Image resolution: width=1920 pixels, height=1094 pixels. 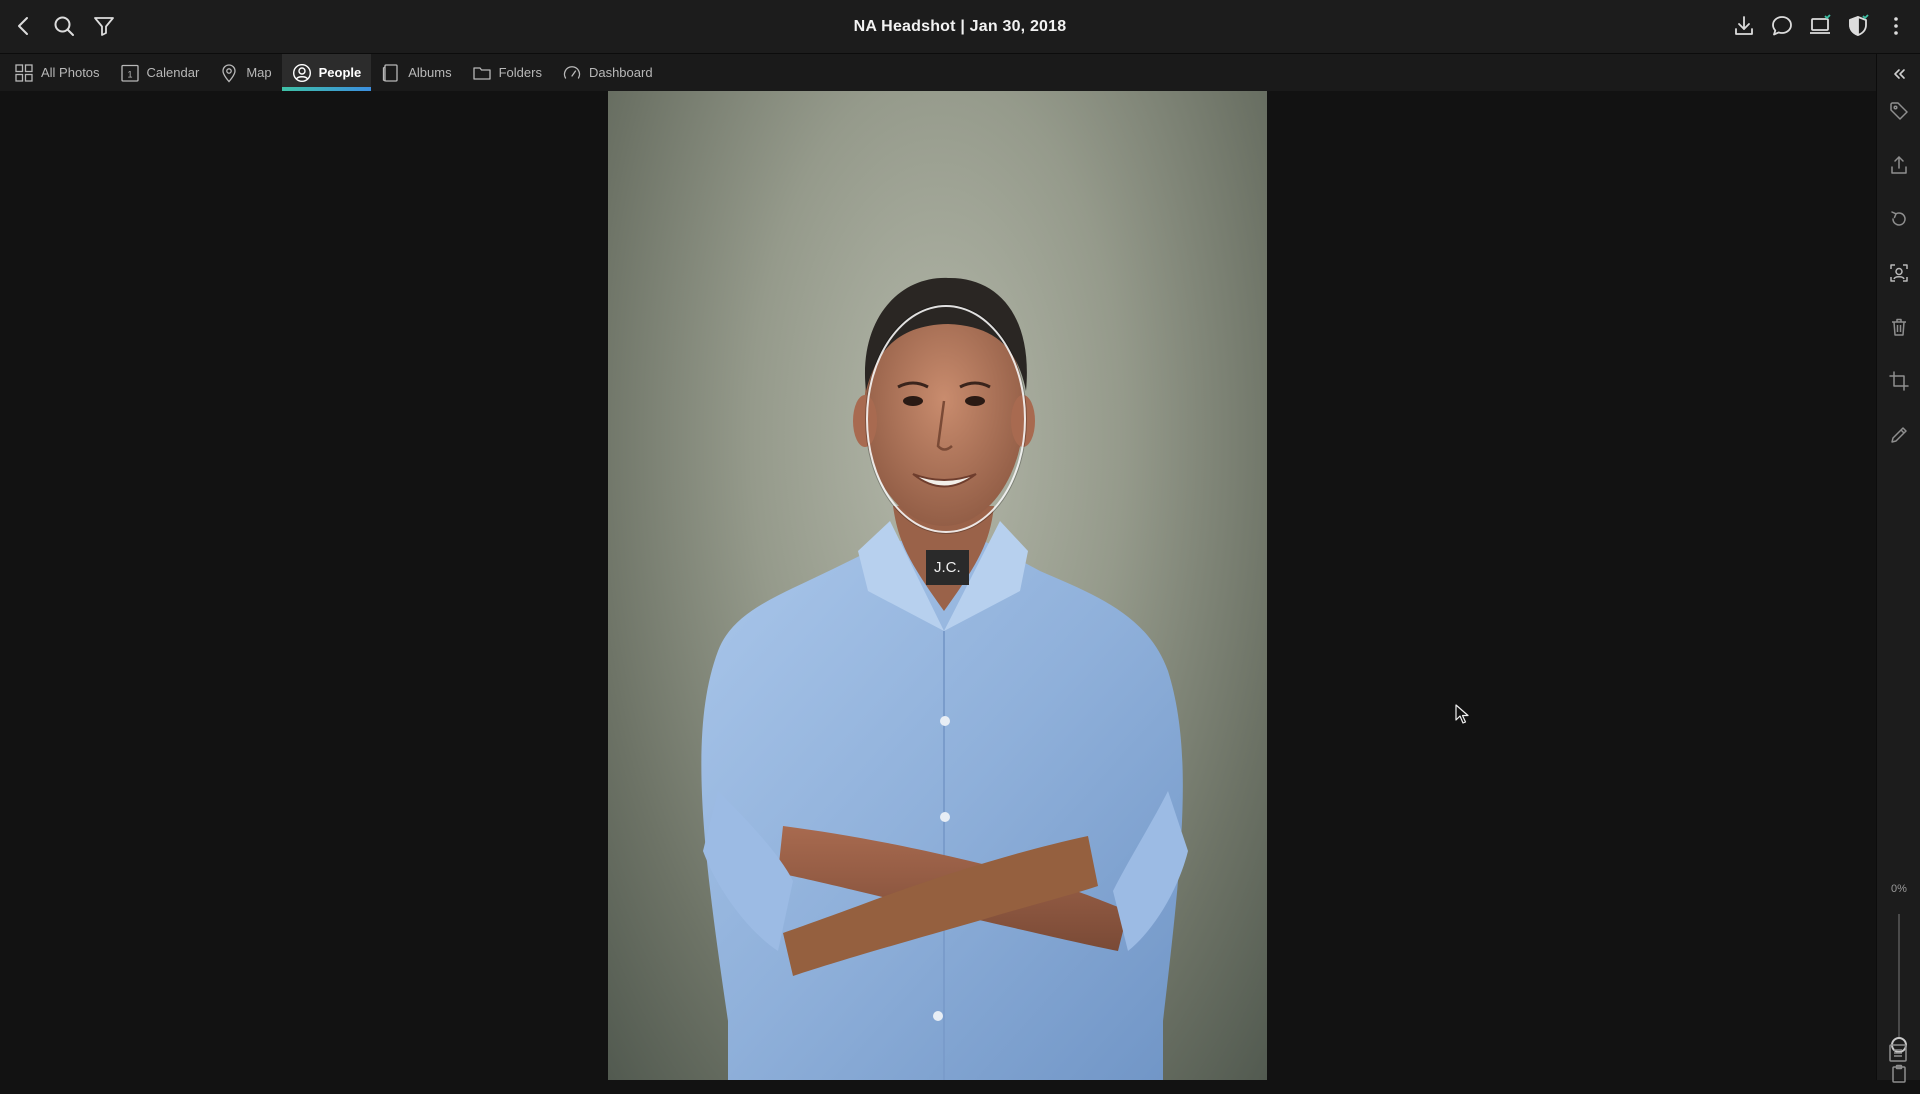 What do you see at coordinates (259, 72) in the screenshot?
I see `tab-label: Map` at bounding box center [259, 72].